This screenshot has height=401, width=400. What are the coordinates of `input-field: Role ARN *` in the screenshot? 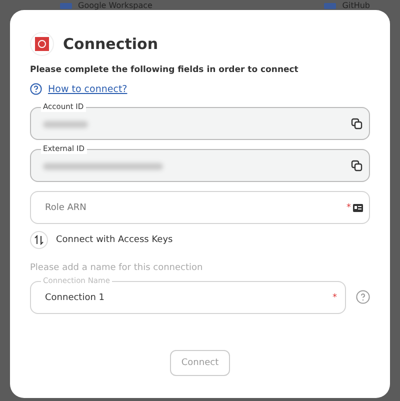 It's located at (200, 207).